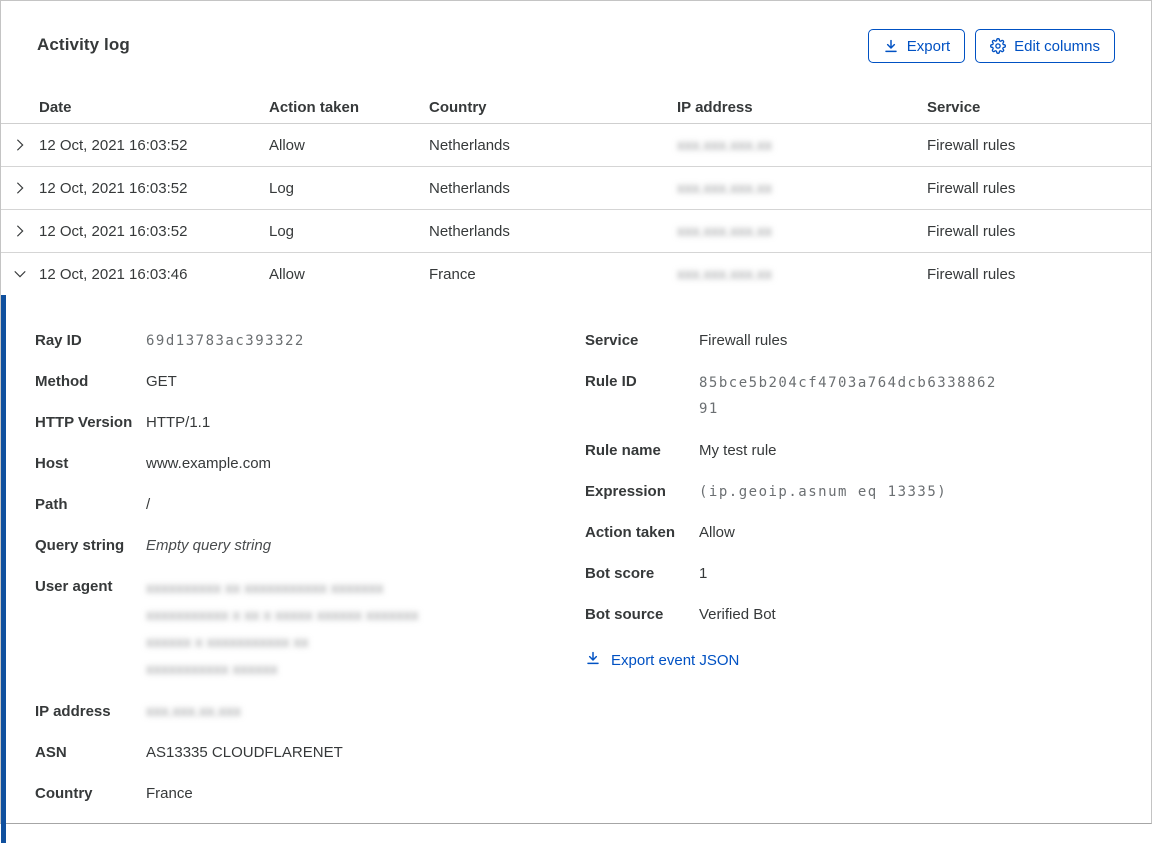 Image resolution: width=1152 pixels, height=843 pixels. I want to click on edit-columns-button-label: Edit columns, so click(1057, 46).